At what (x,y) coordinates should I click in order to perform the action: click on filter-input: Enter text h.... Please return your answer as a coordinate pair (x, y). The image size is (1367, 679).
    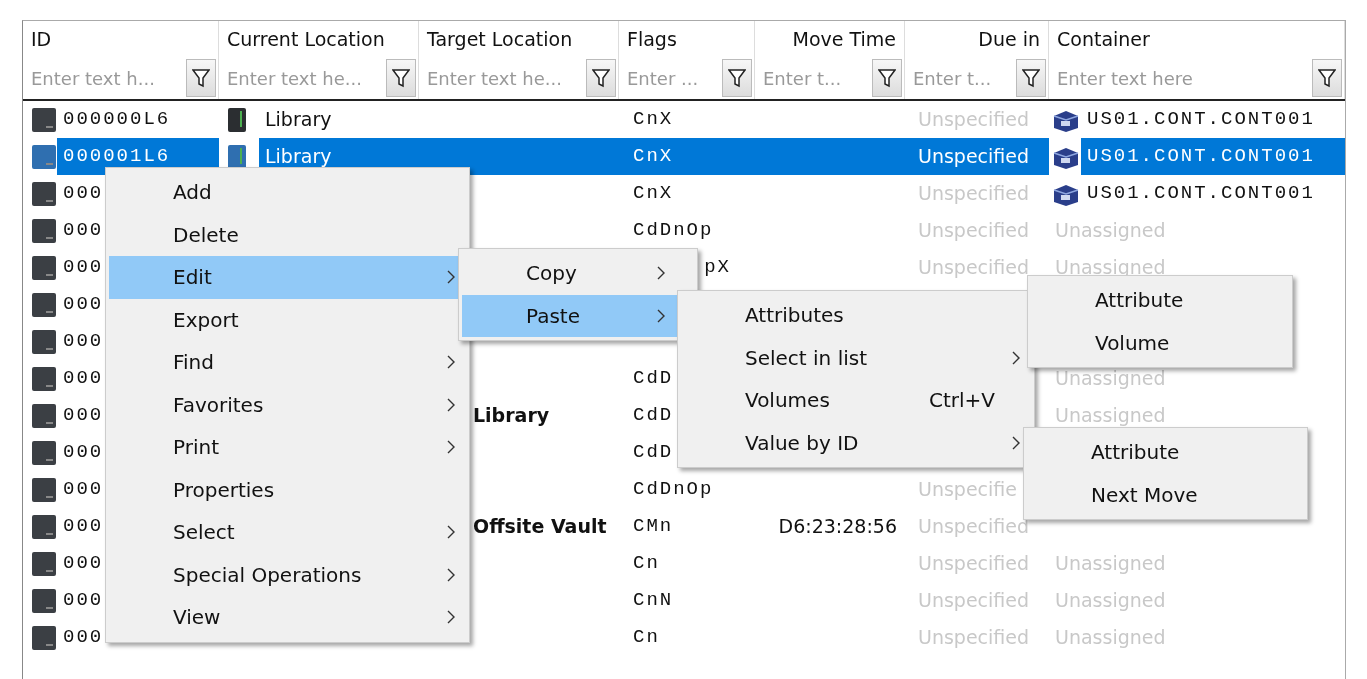
    Looking at the image, I should click on (104, 78).